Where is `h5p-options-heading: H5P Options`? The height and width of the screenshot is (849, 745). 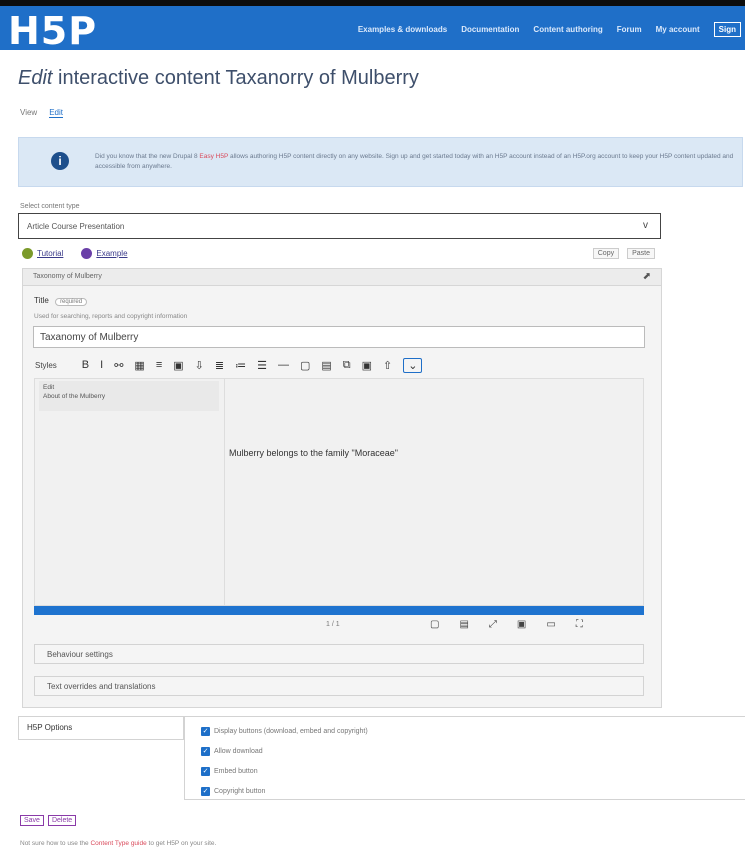
h5p-options-heading: H5P Options is located at coordinates (101, 728).